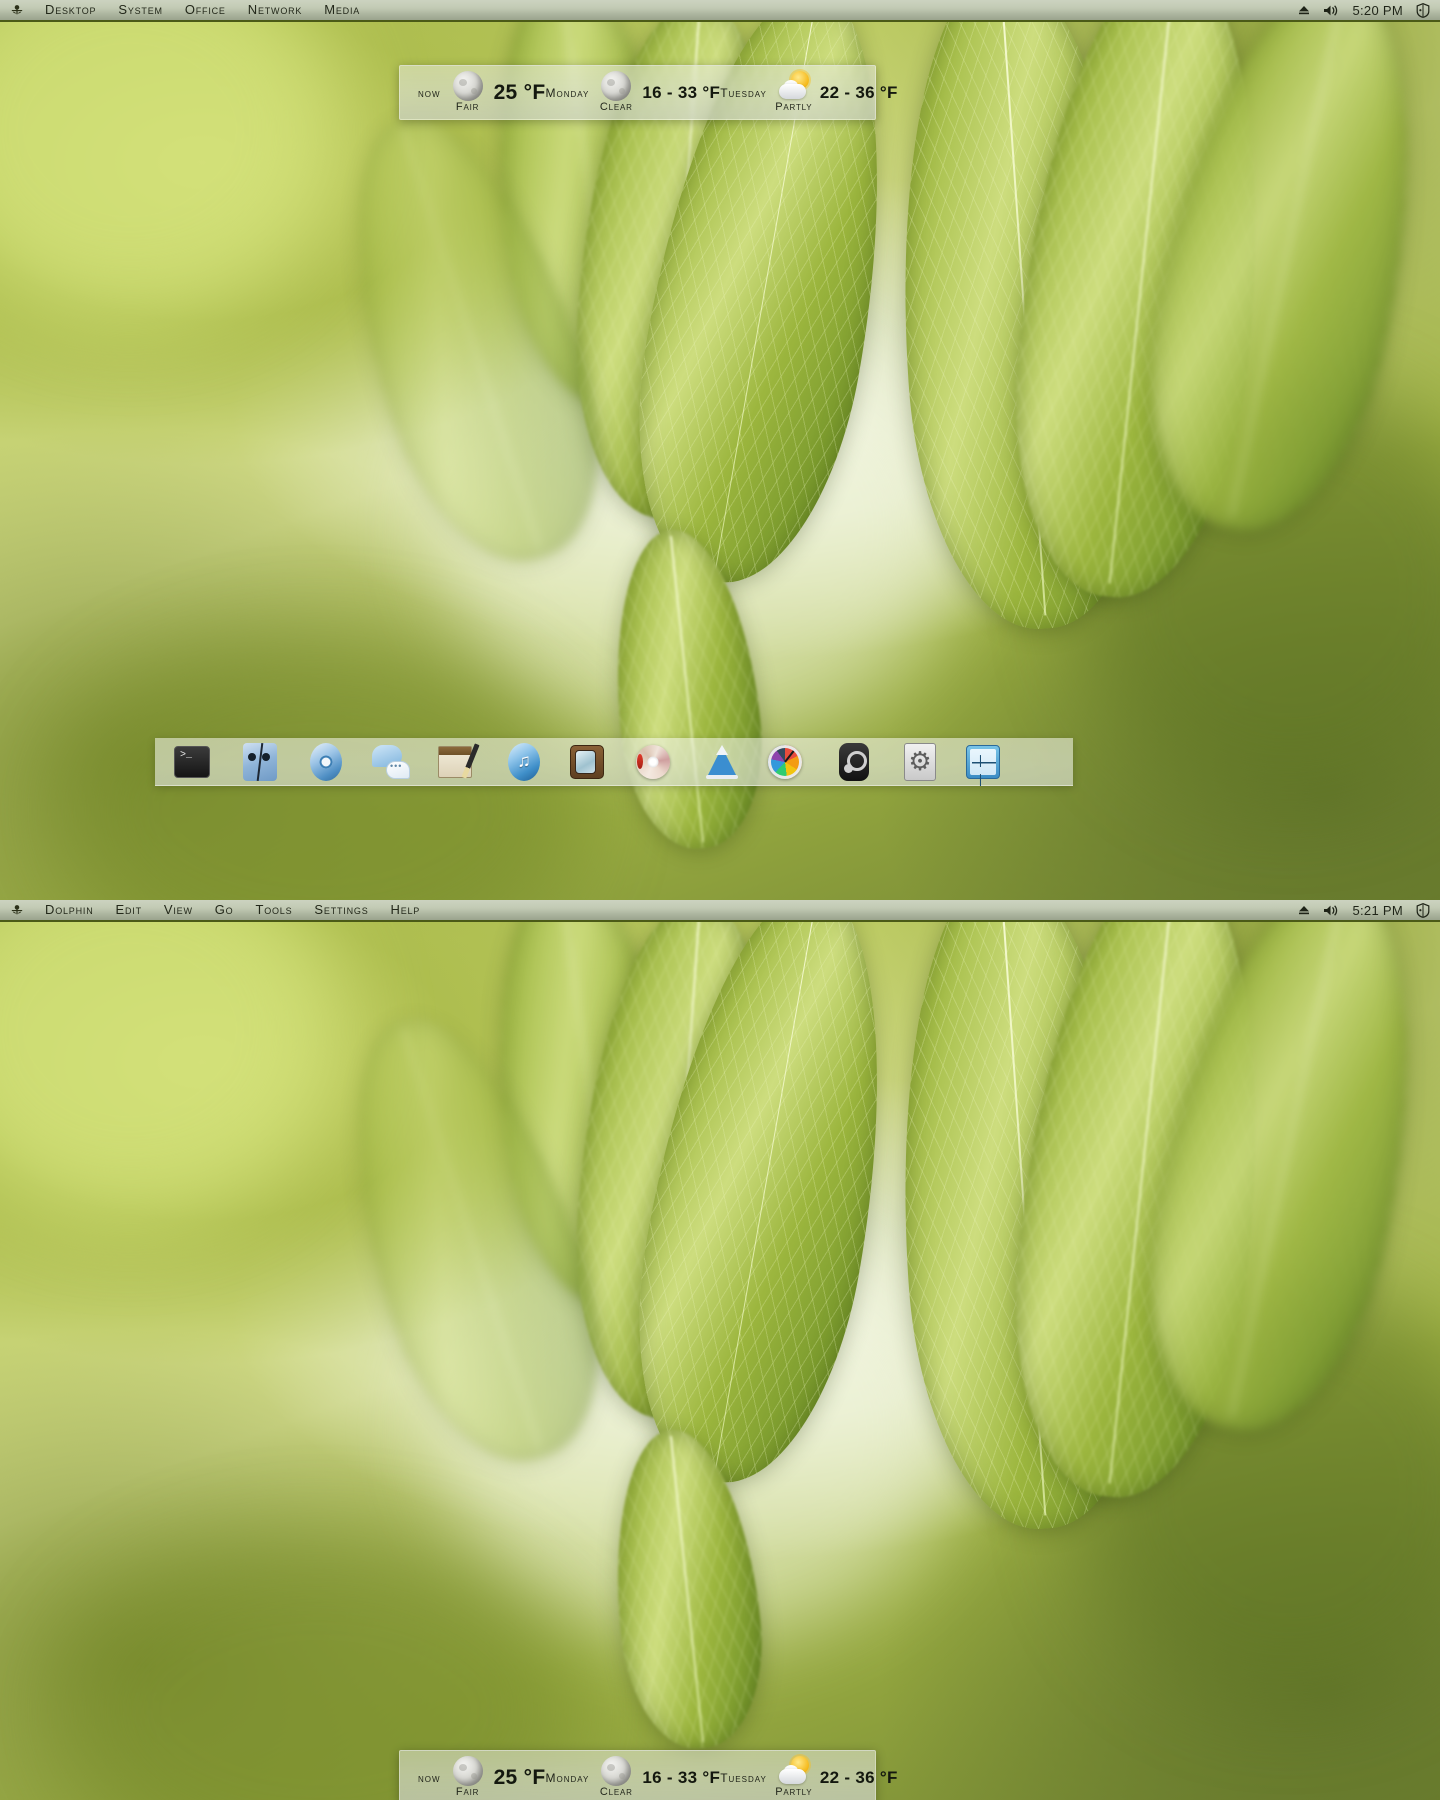 The height and width of the screenshot is (1800, 1440). I want to click on dock-item-music-player, so click(524, 762).